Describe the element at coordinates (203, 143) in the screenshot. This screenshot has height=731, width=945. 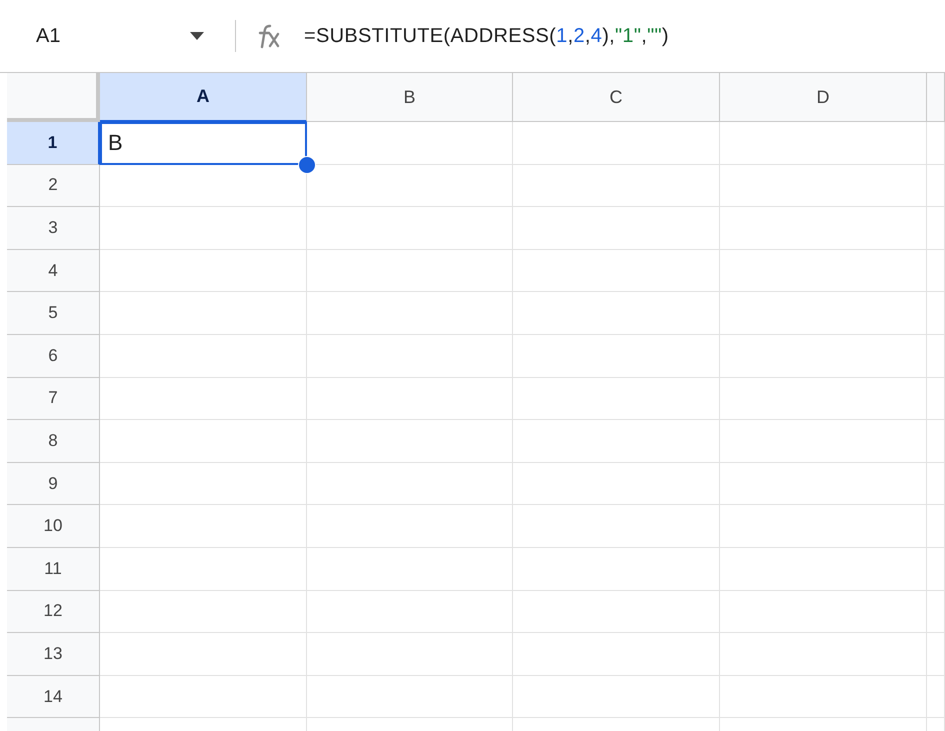
I see `table-cell: B` at that location.